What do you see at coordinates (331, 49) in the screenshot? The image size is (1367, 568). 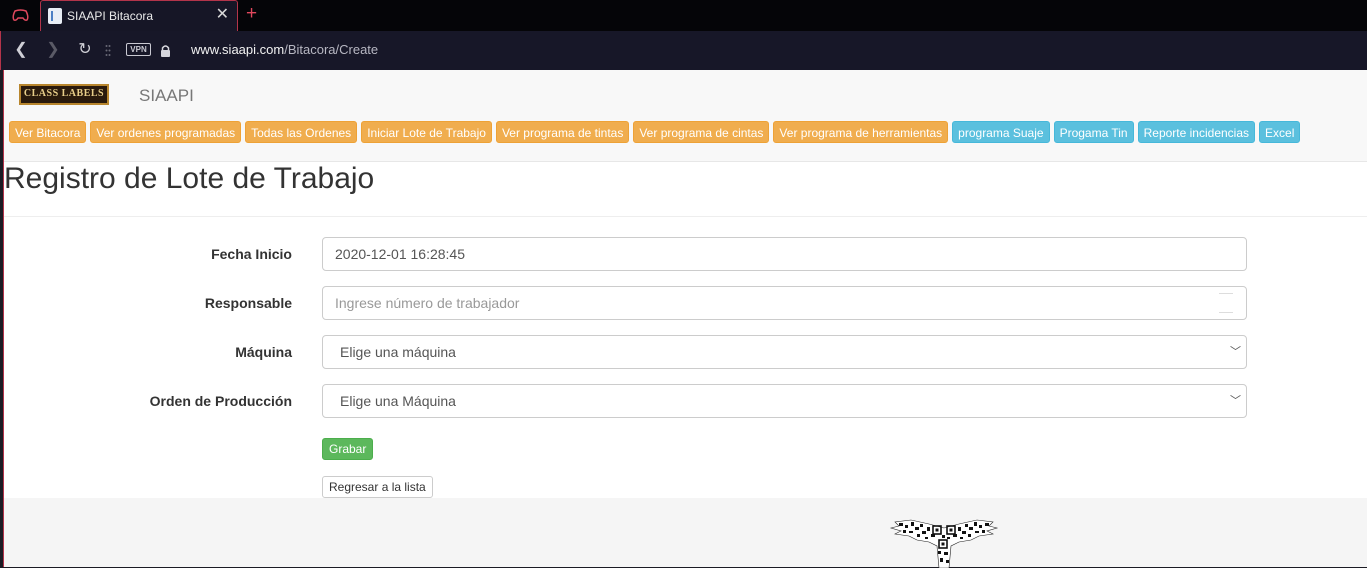 I see `url-path: /Bitacora/Create` at bounding box center [331, 49].